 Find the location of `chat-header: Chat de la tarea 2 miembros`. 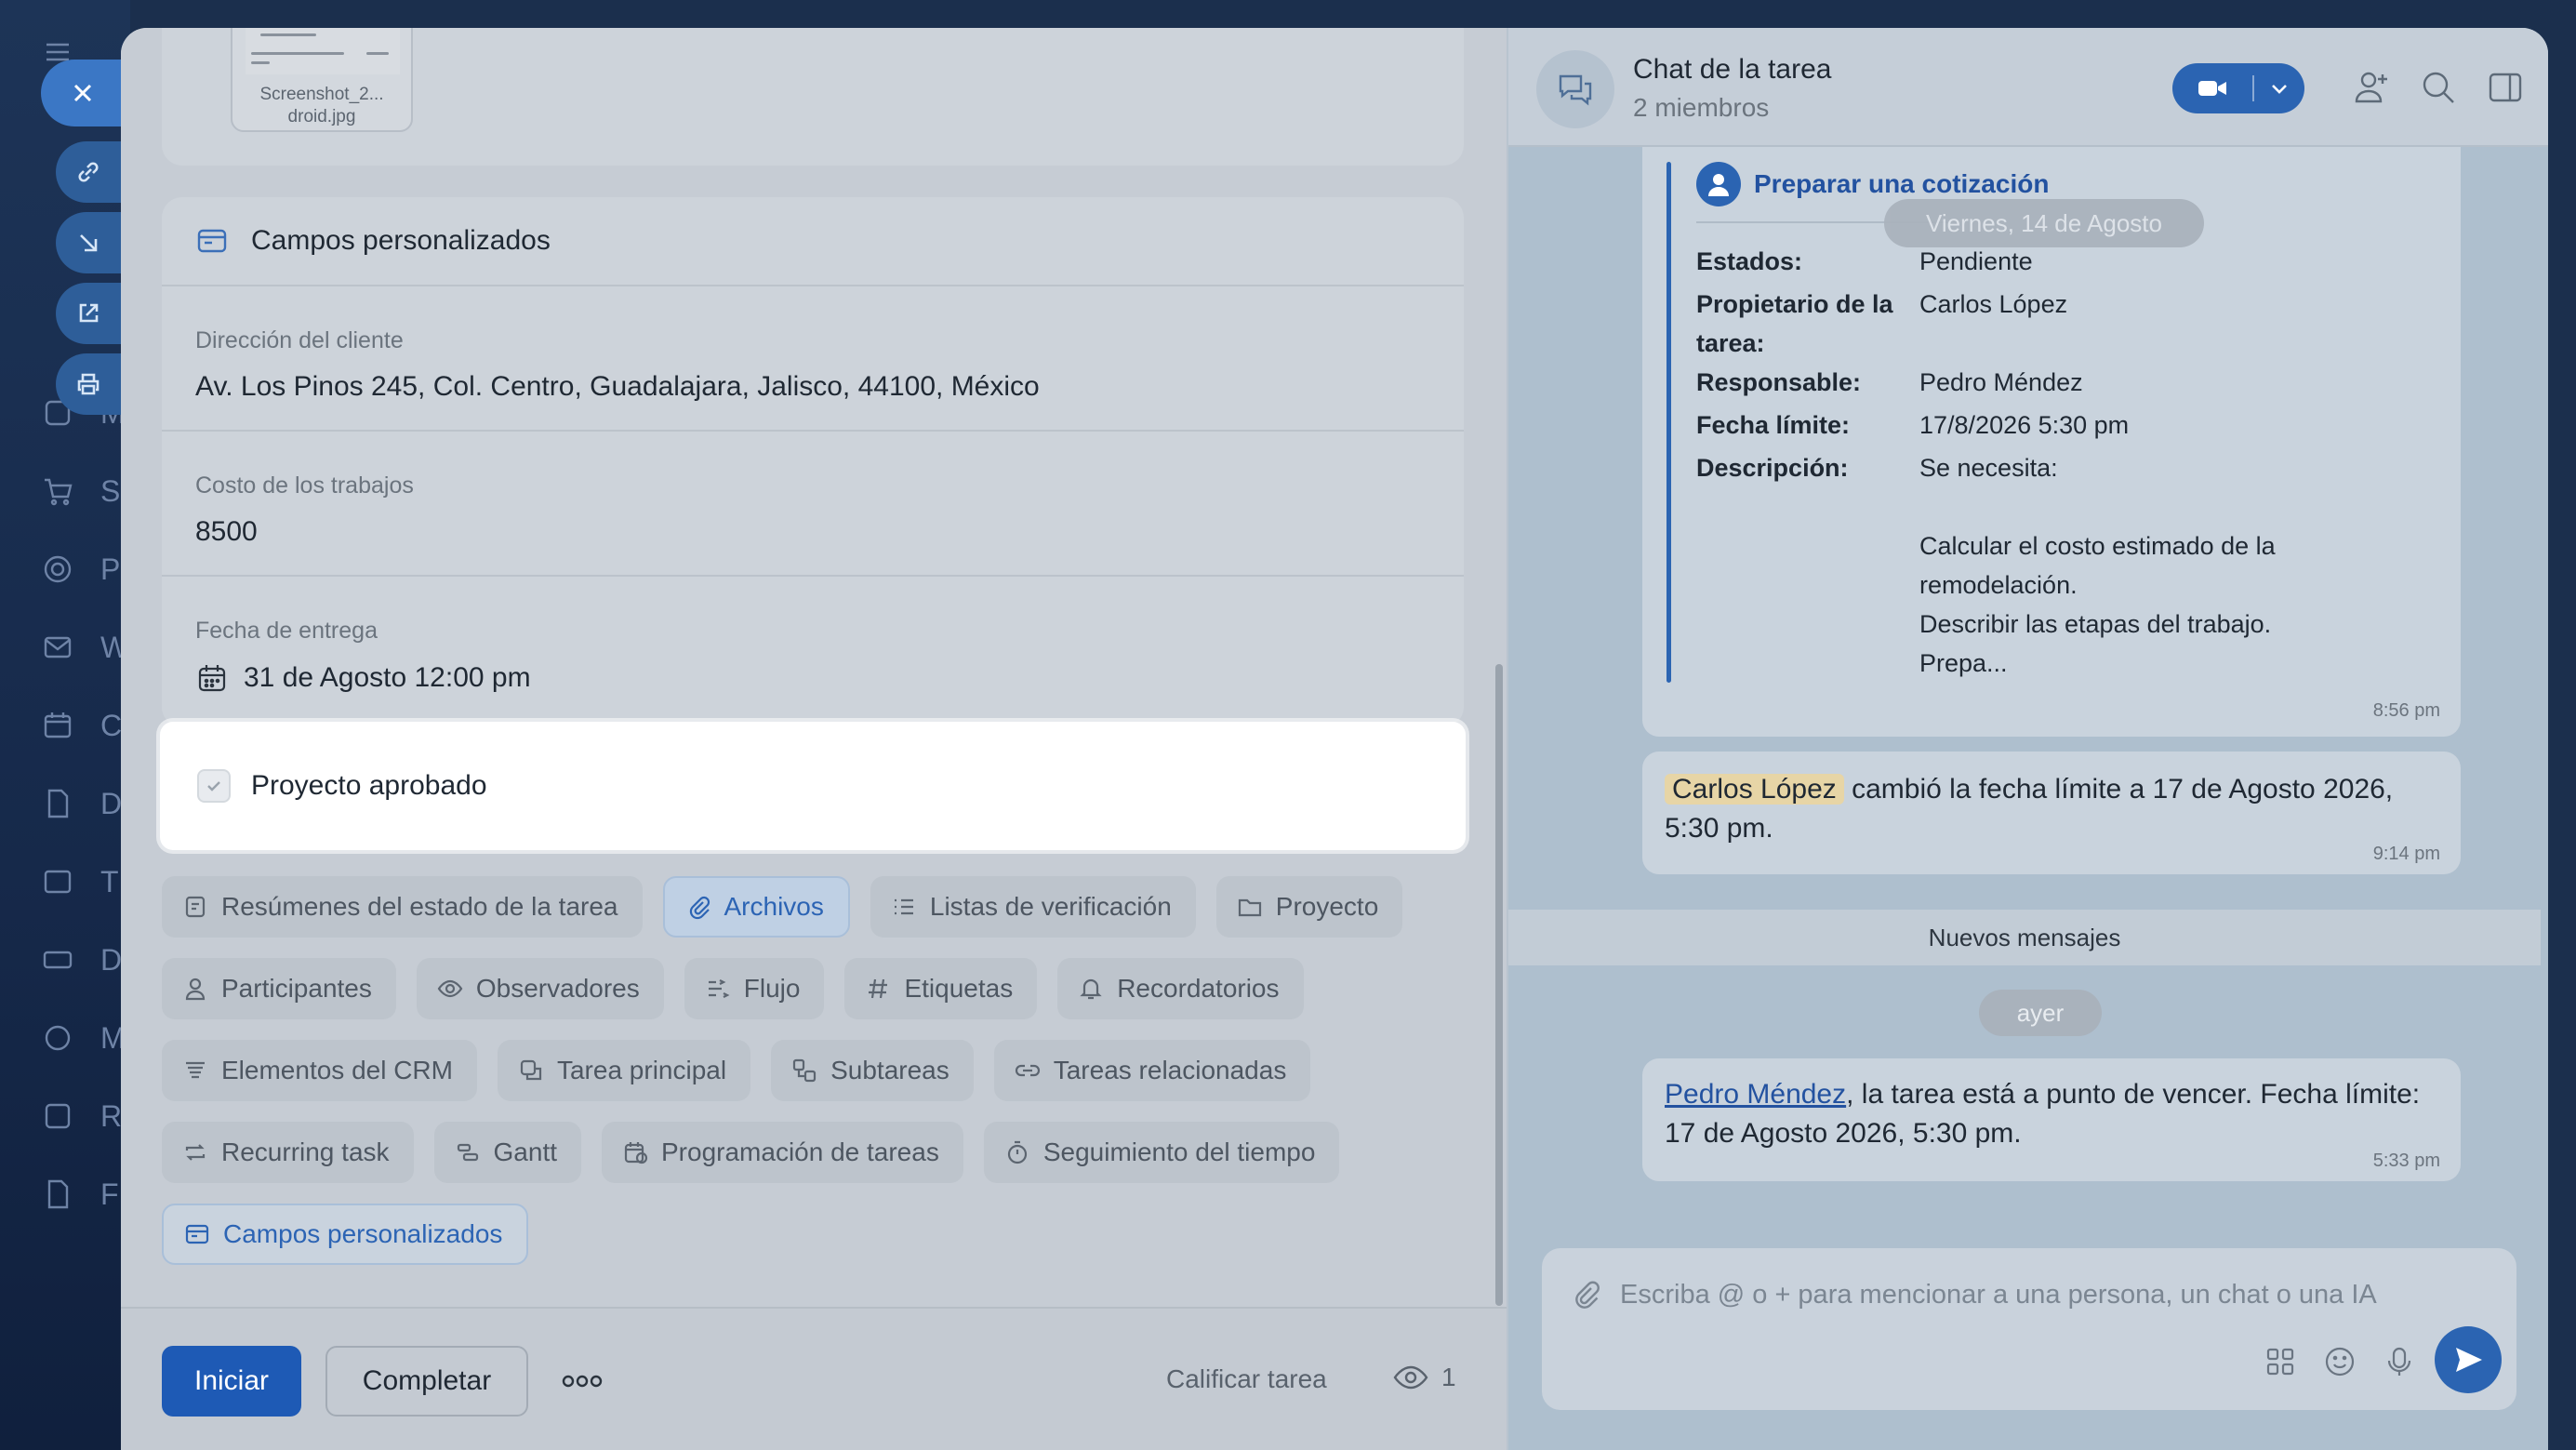

chat-header: Chat de la tarea 2 miembros is located at coordinates (2028, 87).